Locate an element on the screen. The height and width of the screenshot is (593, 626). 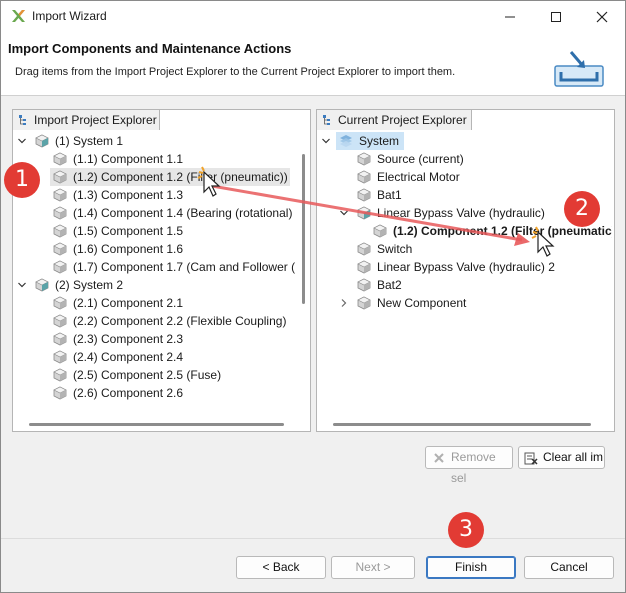
tree-item-label: Bat2 is located at coordinates (389, 285).